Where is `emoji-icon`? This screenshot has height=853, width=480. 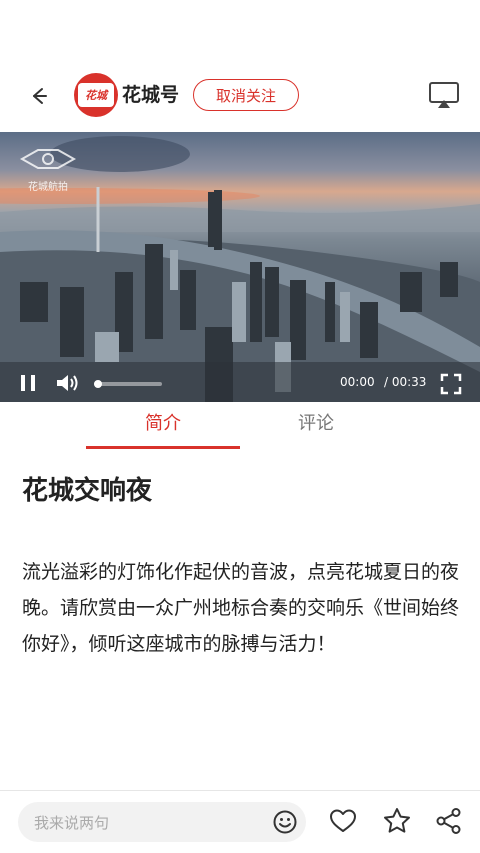
emoji-icon is located at coordinates (285, 822).